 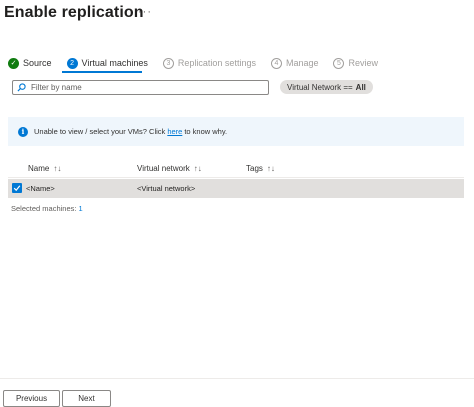 I want to click on column-label: Virtual network, so click(x=163, y=168).